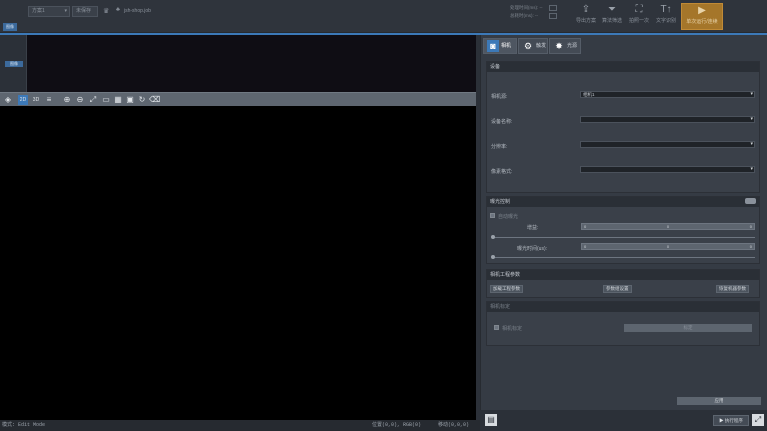 This screenshot has width=767, height=431. What do you see at coordinates (667, 144) in the screenshot?
I see `resolution-select: ▾` at bounding box center [667, 144].